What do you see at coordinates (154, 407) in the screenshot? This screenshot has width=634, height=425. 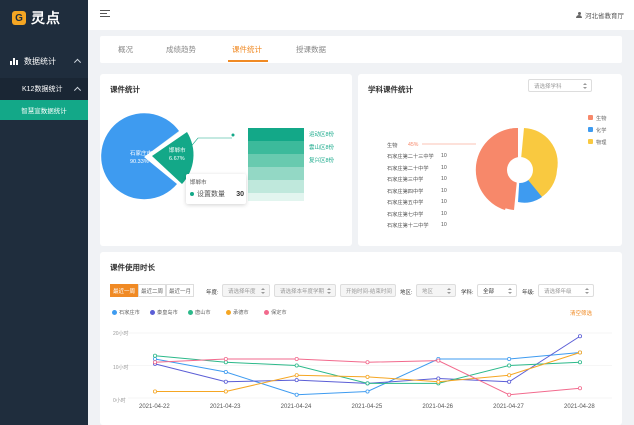 I see `x-tick-label: 2021-04-22` at bounding box center [154, 407].